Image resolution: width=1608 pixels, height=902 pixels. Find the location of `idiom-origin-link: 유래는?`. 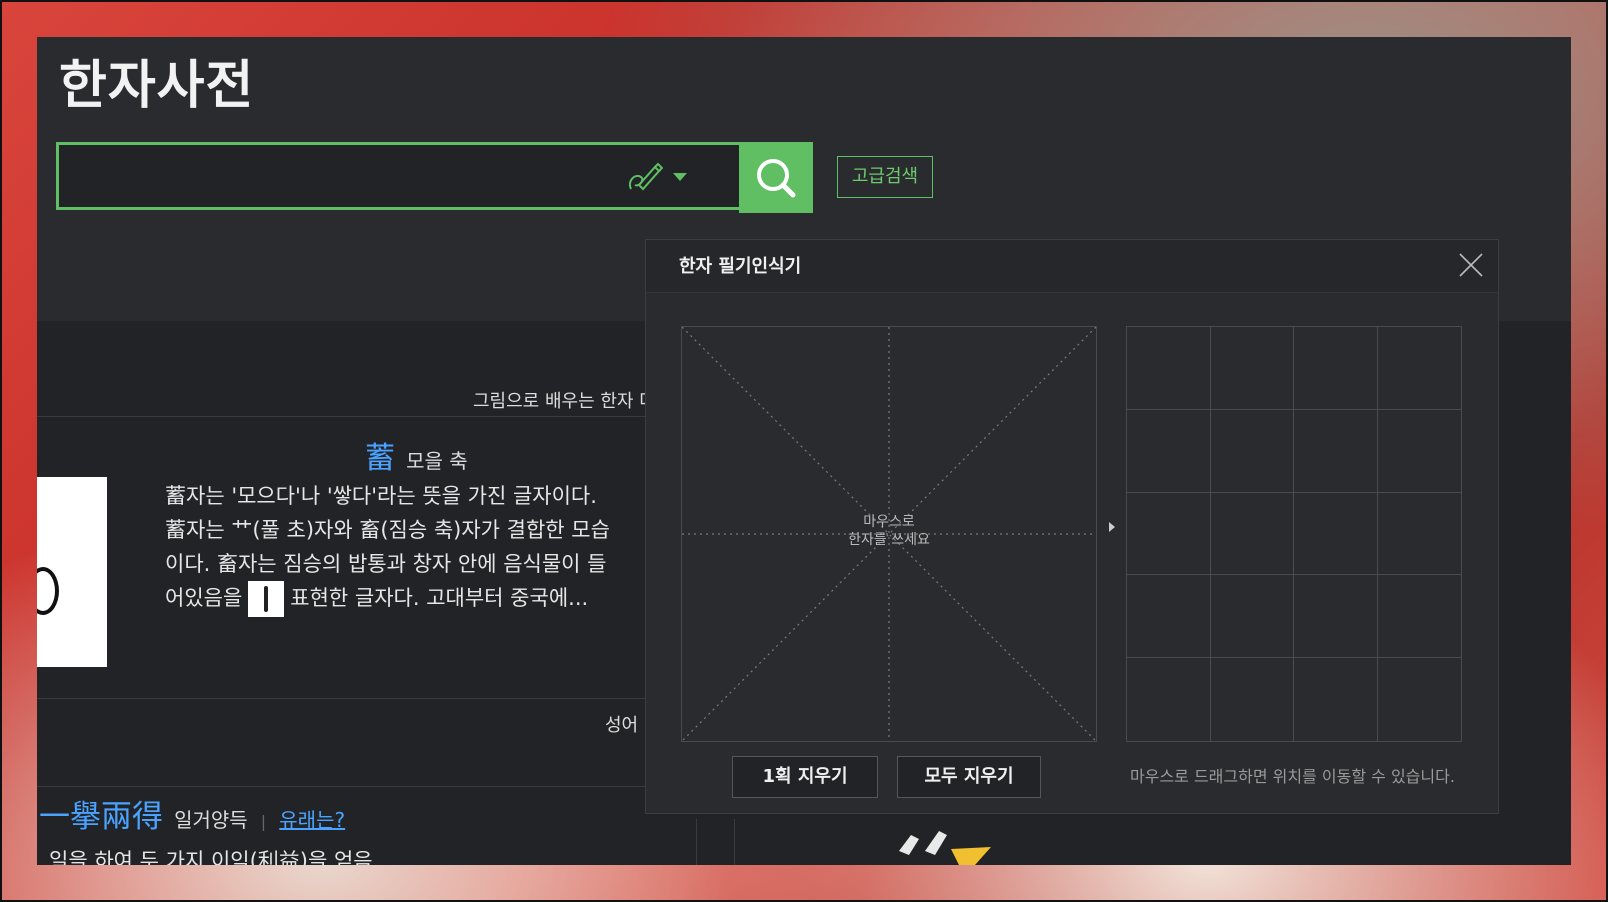

idiom-origin-link: 유래는? is located at coordinates (312, 820).